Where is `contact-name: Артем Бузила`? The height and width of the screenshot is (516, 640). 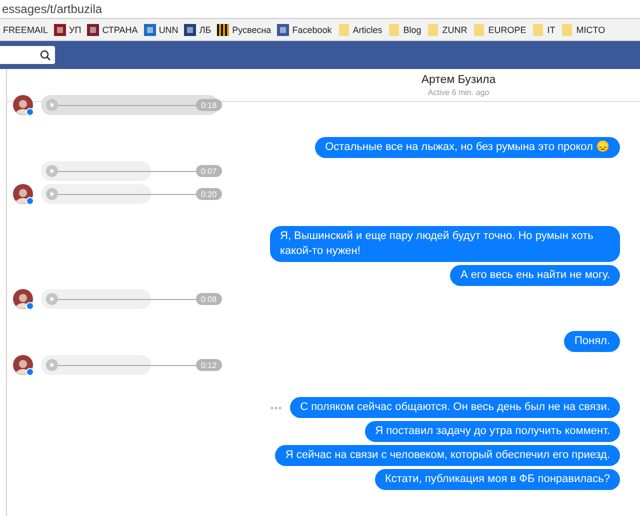 contact-name: Артем Бузила is located at coordinates (458, 80).